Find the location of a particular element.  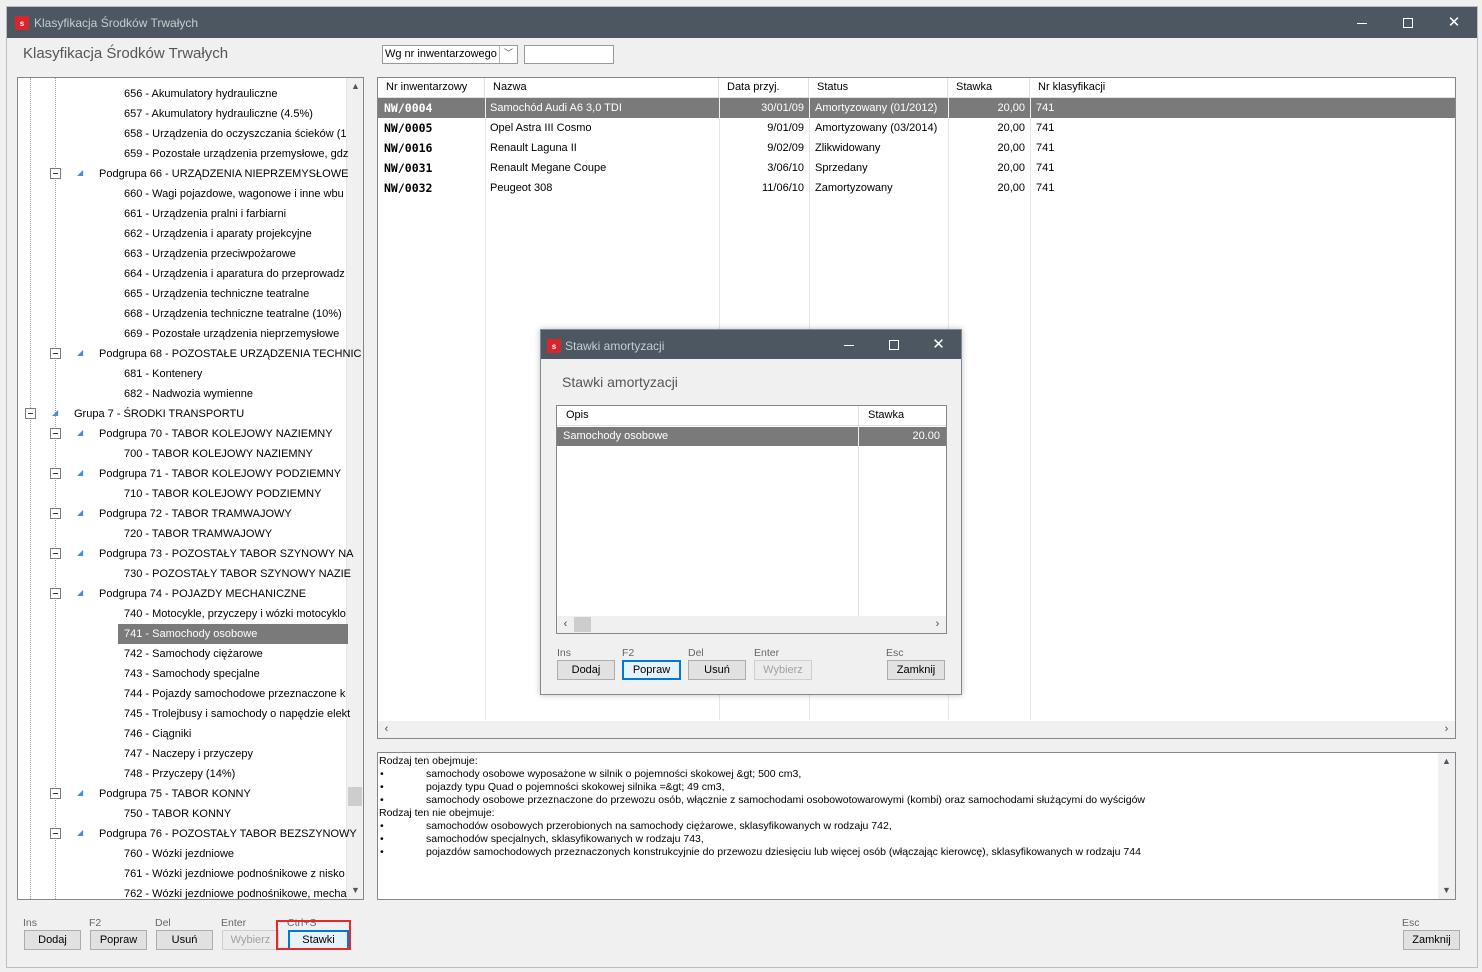

dialog-close-action-button: Zamknij is located at coordinates (916, 670).